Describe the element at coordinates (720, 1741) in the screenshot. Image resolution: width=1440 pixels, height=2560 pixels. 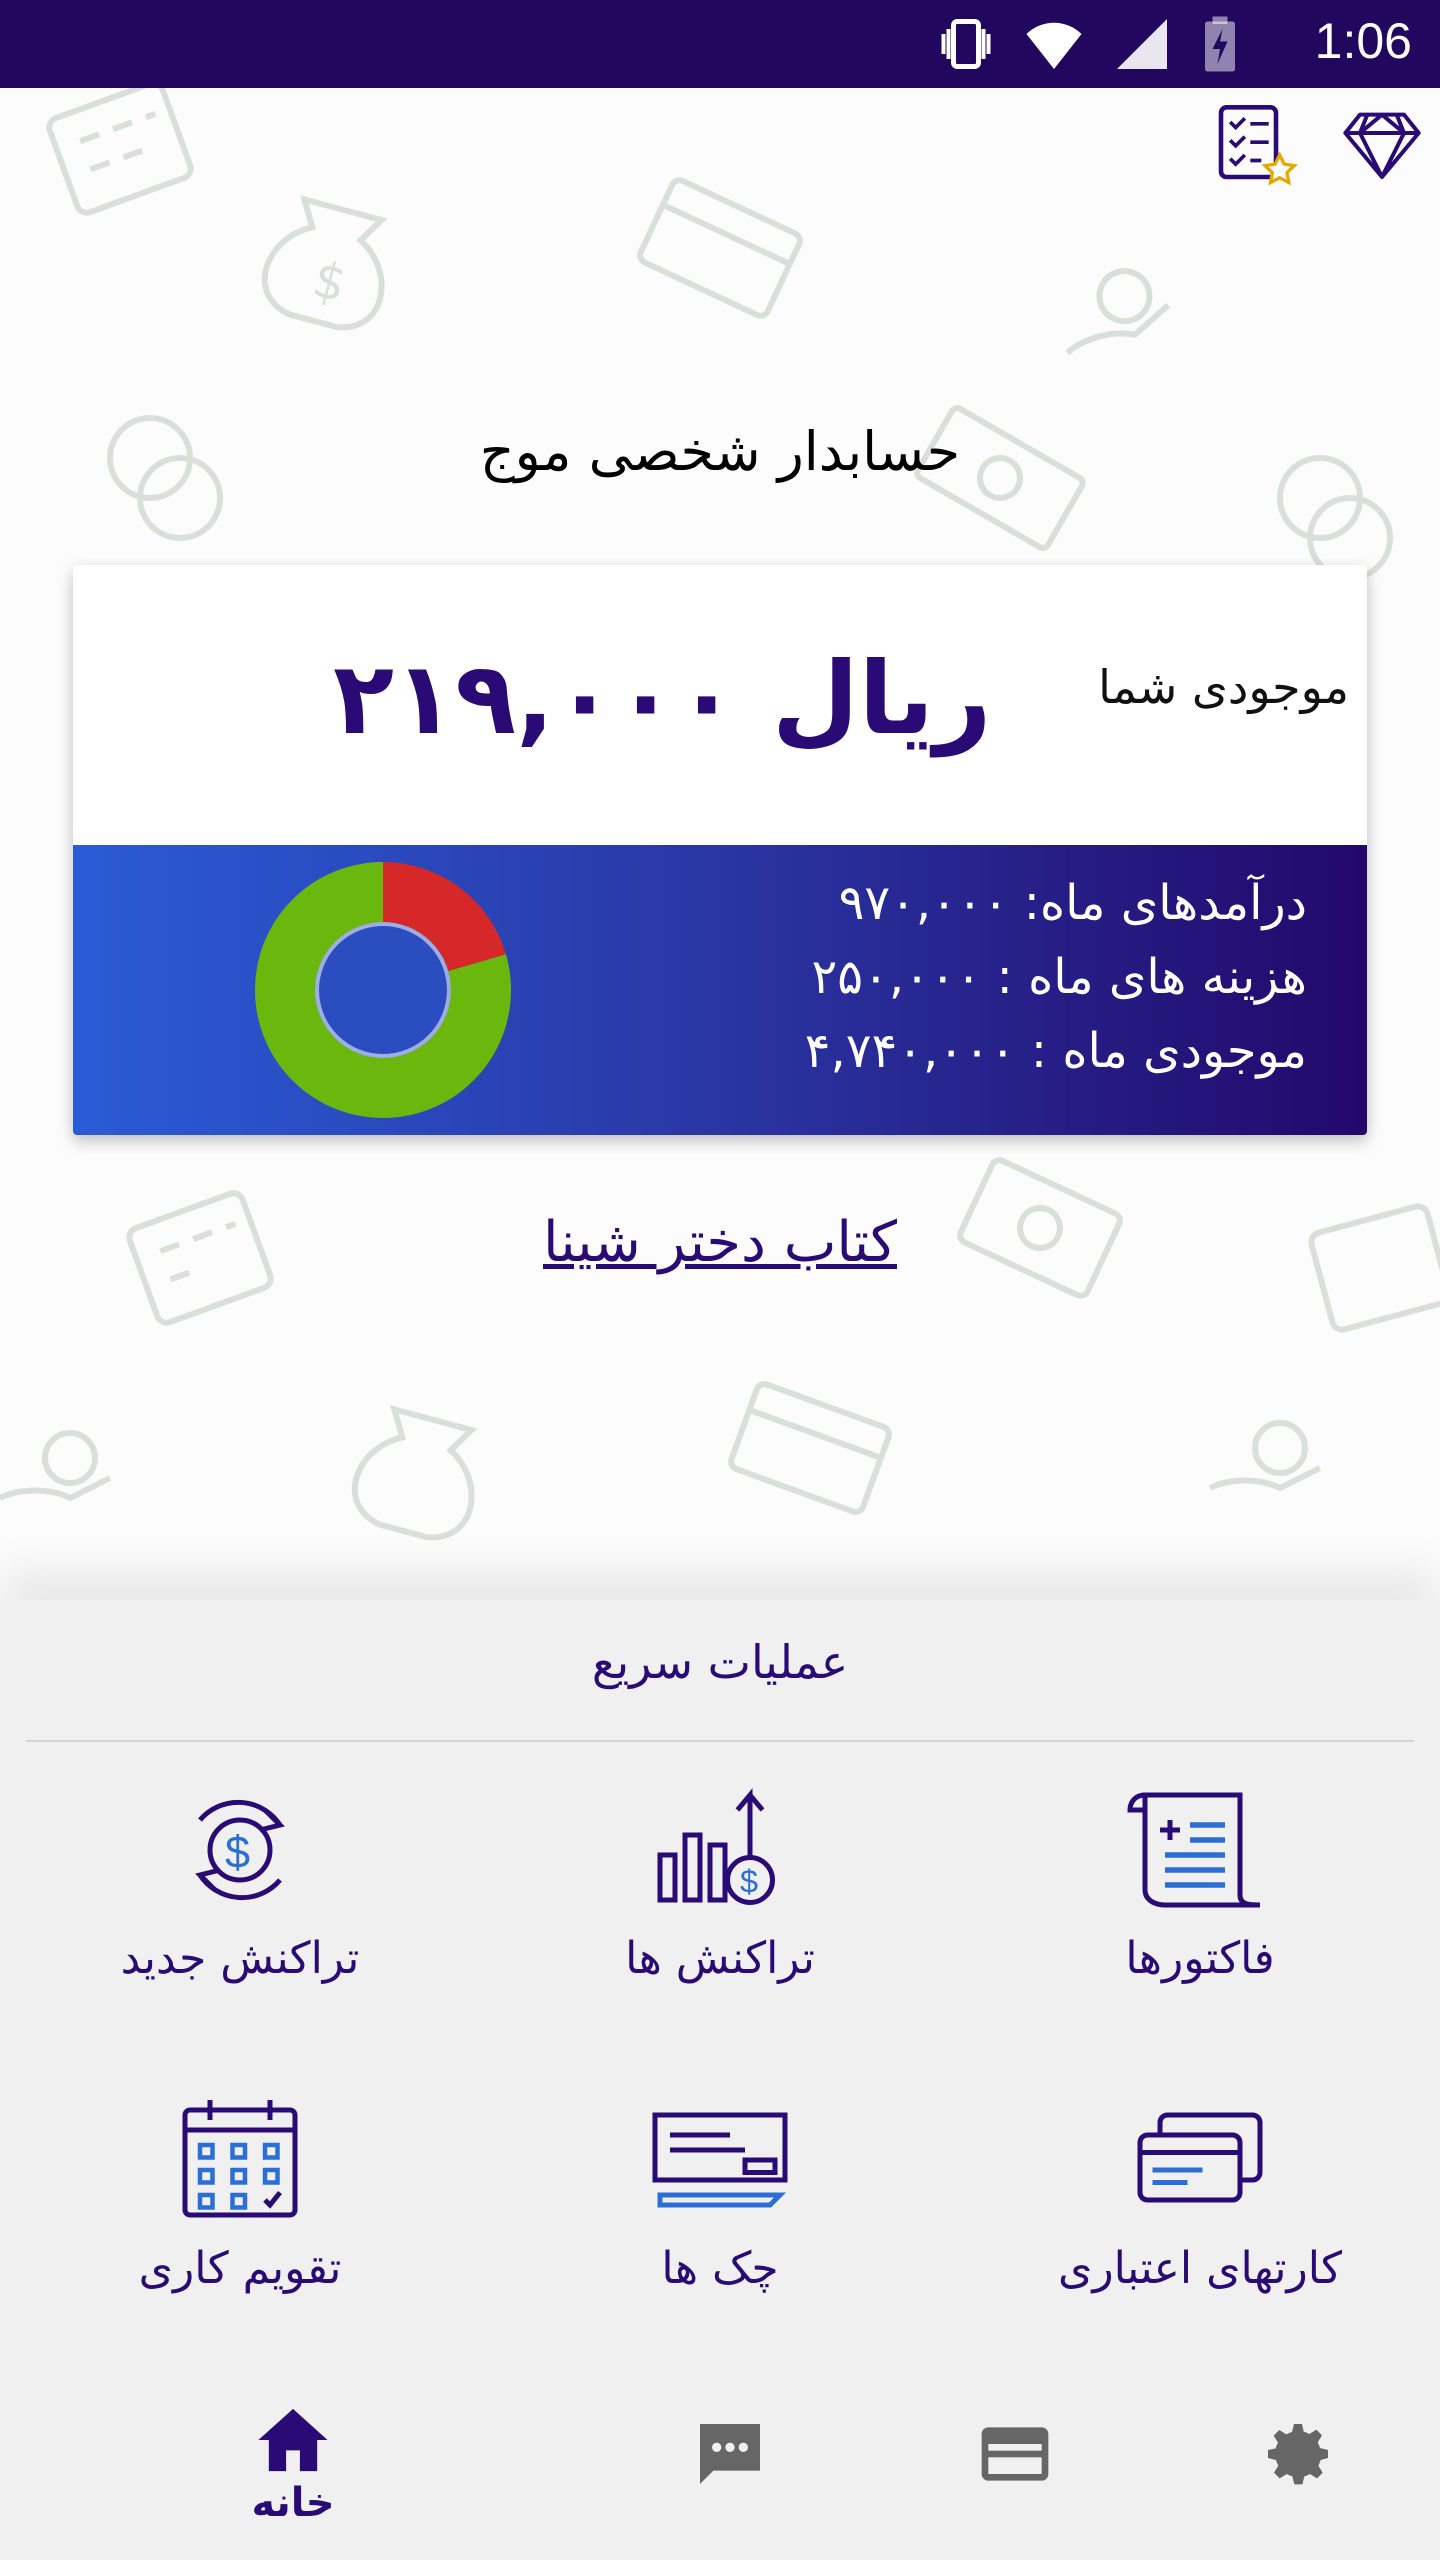
I see `quick-actions-divider` at that location.